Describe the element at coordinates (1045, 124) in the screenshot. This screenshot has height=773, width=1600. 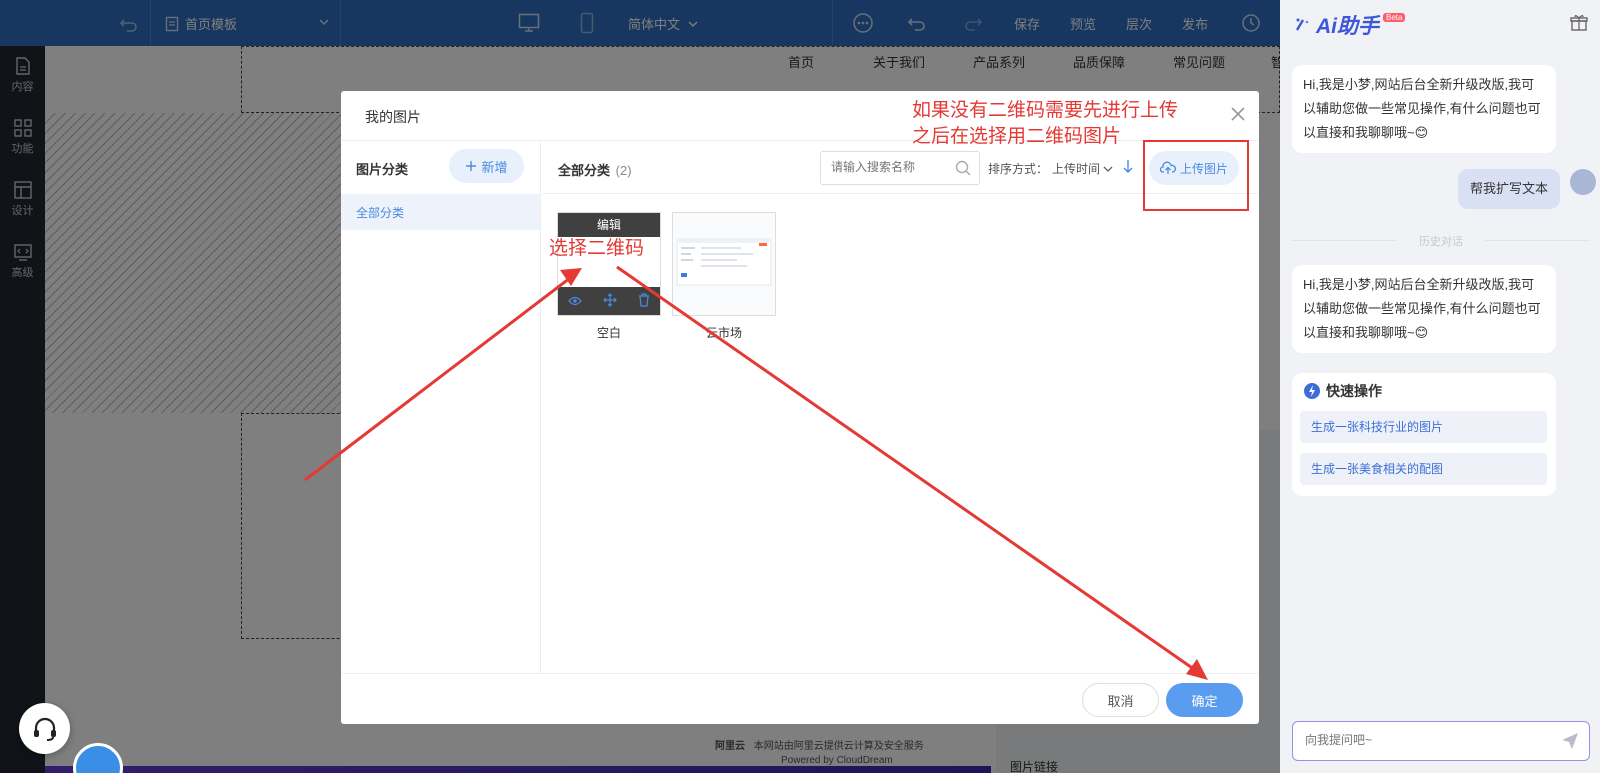
I see `upload-hint-text: 如果没有二维码需要先进行上传 之后在选择用二维码图片` at that location.